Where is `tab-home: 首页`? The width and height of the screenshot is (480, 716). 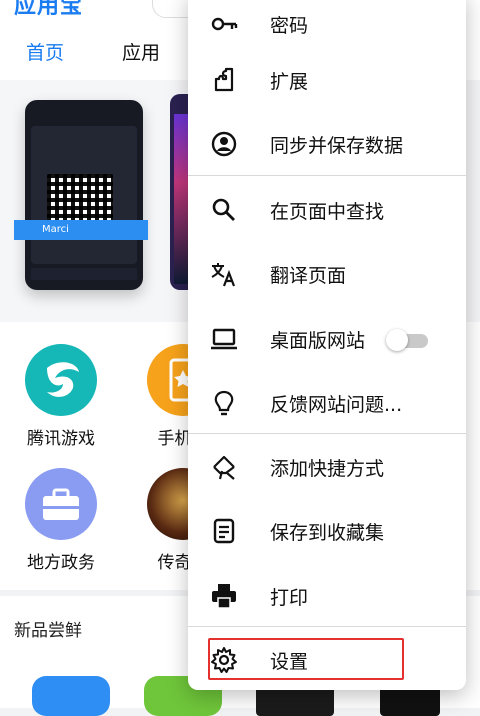
tab-home: 首页 is located at coordinates (45, 51).